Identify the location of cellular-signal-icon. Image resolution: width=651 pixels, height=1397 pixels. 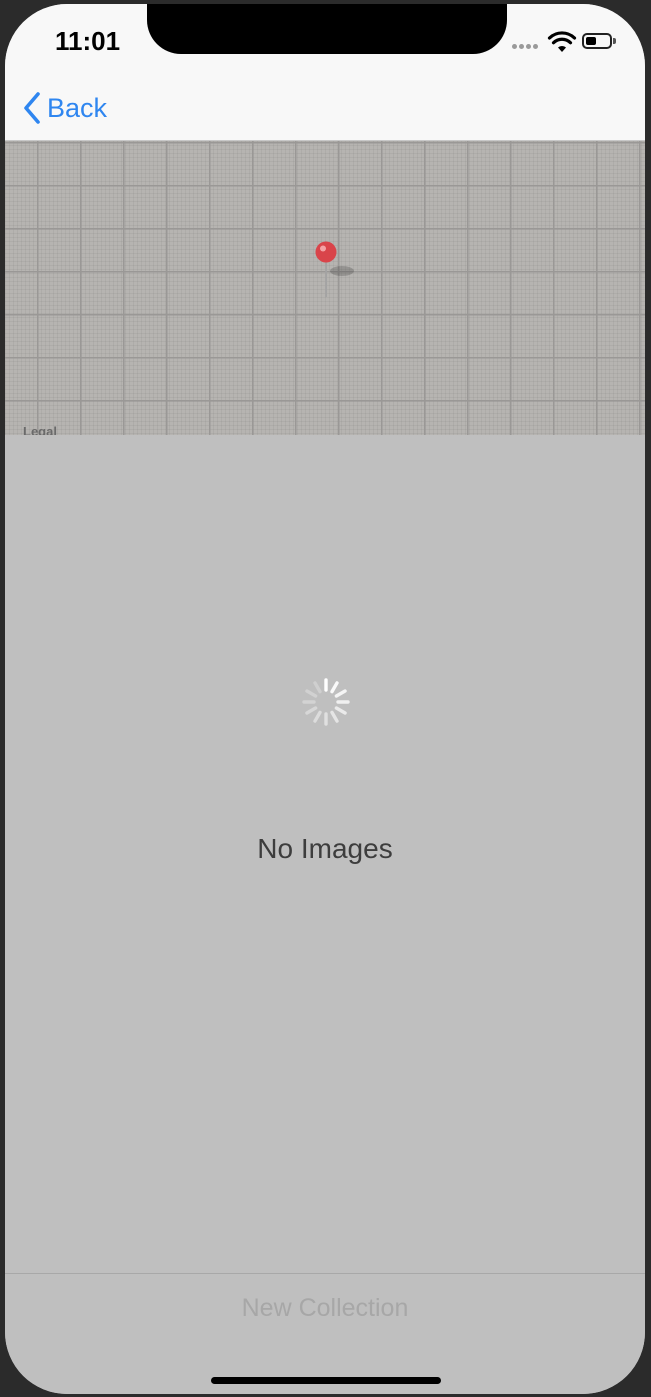
(529, 48).